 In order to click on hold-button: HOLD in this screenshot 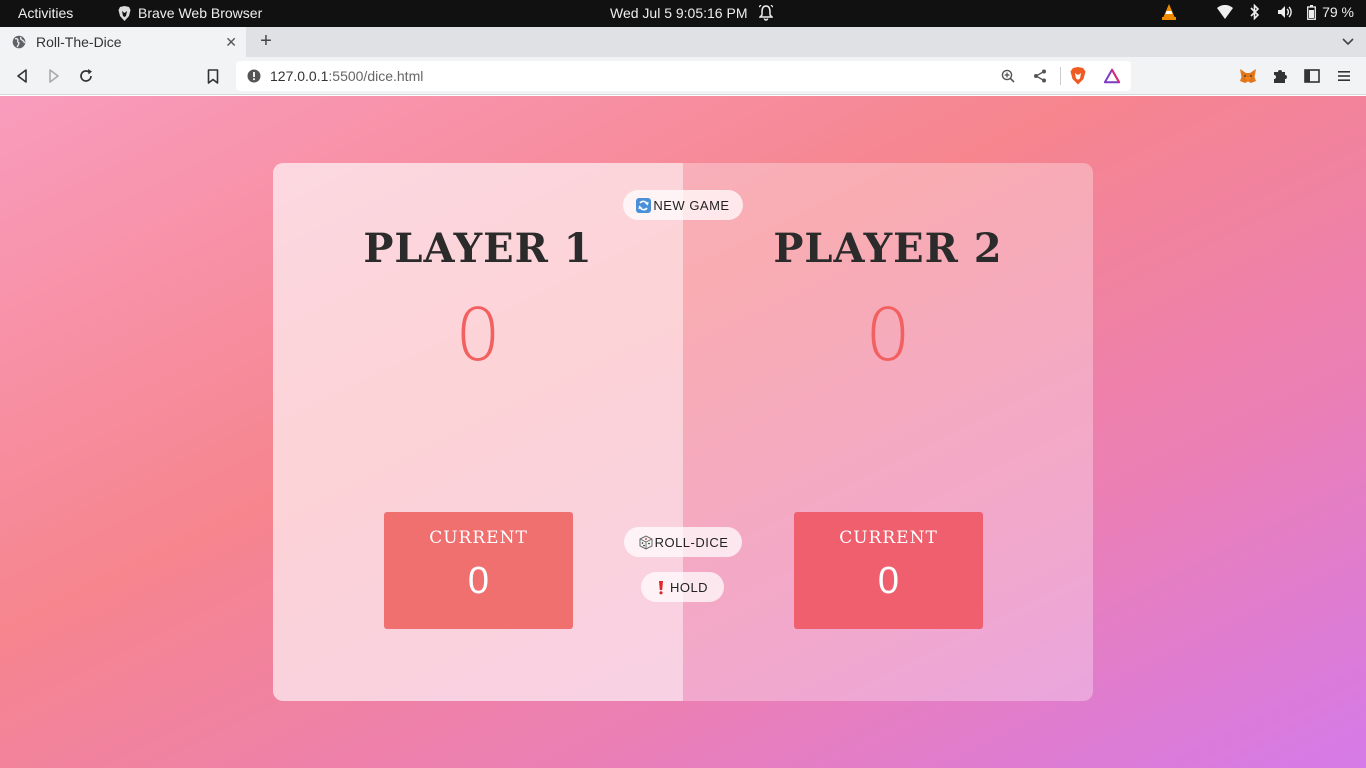, I will do `click(682, 587)`.